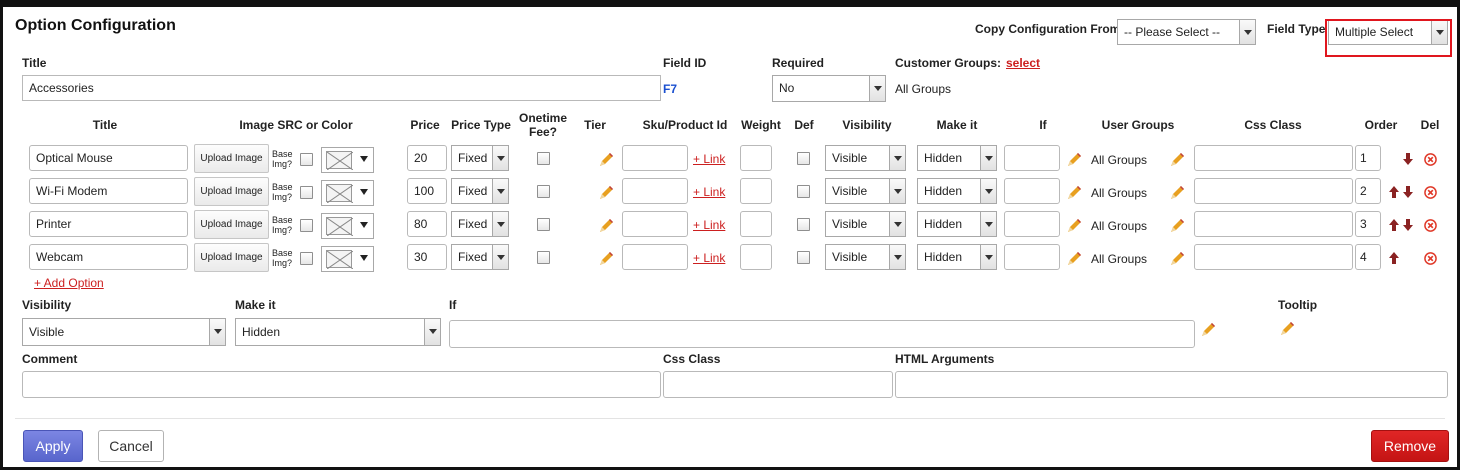 This screenshot has height=470, width=1460. What do you see at coordinates (822, 334) in the screenshot?
I see `field-if-input` at bounding box center [822, 334].